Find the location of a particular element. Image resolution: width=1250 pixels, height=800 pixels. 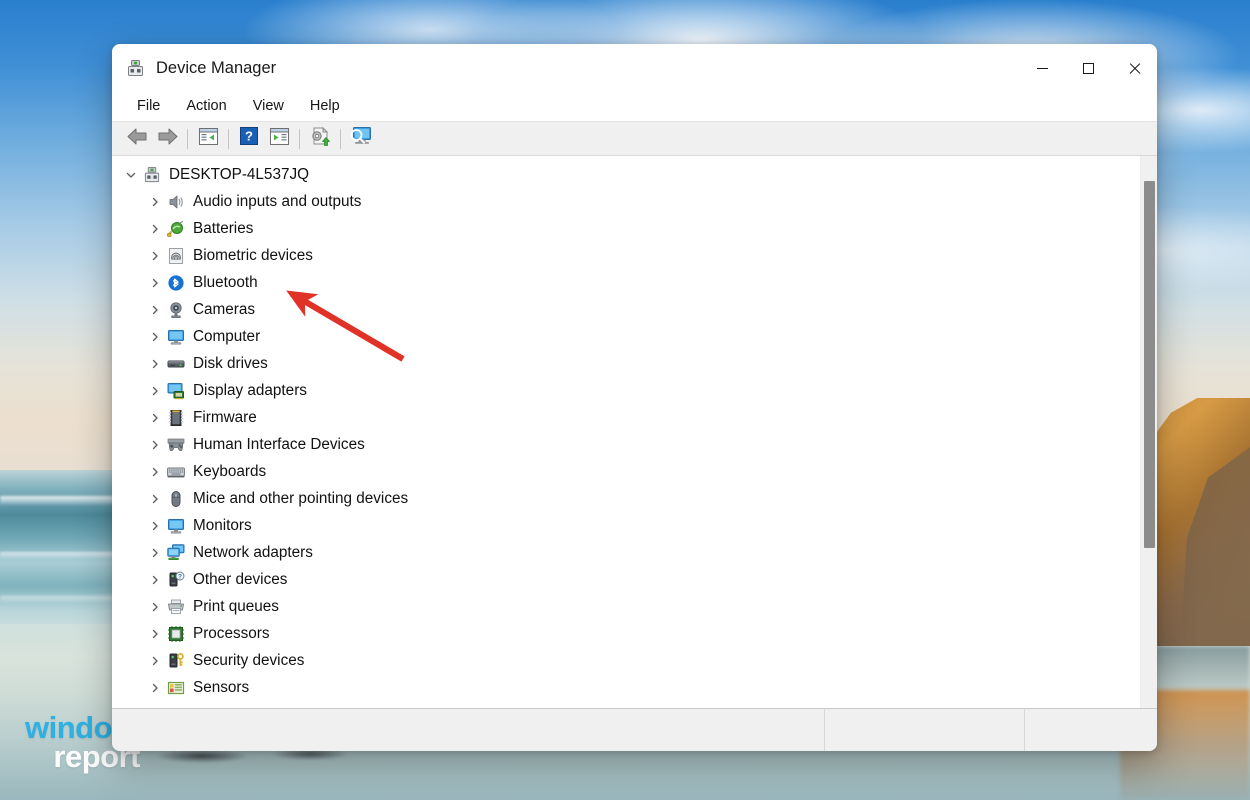

properties-button is located at coordinates (279, 139).